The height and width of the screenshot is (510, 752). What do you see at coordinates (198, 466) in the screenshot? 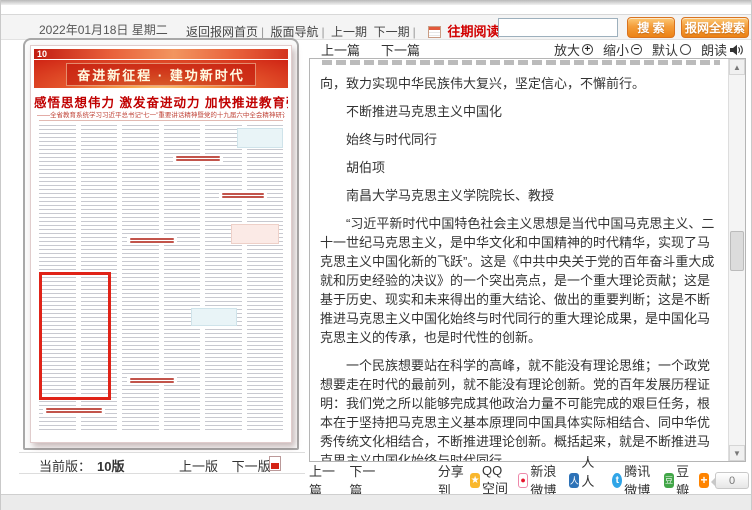
I see `previous-page-link: 上一版` at bounding box center [198, 466].